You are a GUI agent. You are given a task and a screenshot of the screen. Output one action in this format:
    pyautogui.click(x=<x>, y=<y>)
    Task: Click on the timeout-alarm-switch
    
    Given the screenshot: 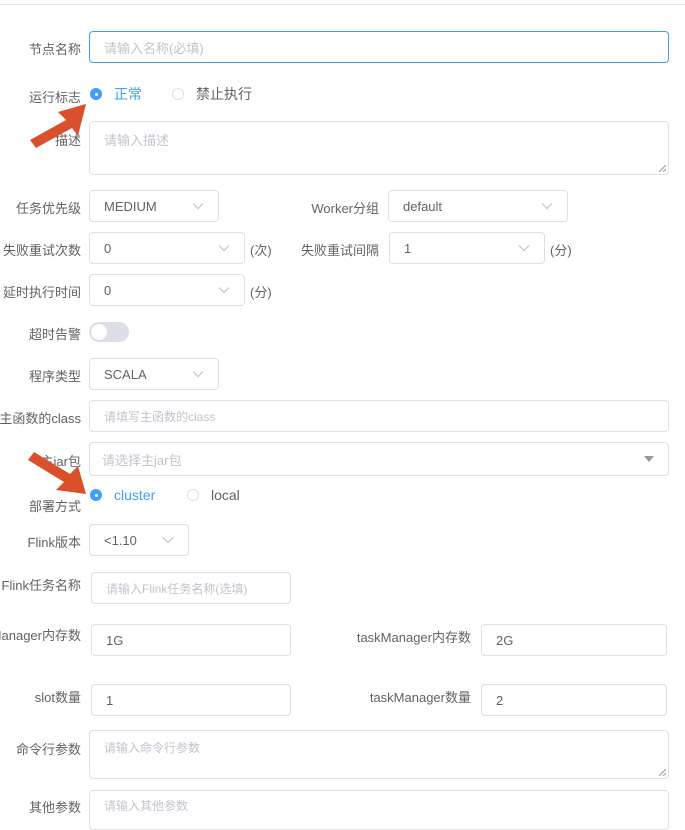 What is the action you would take?
    pyautogui.click(x=109, y=332)
    